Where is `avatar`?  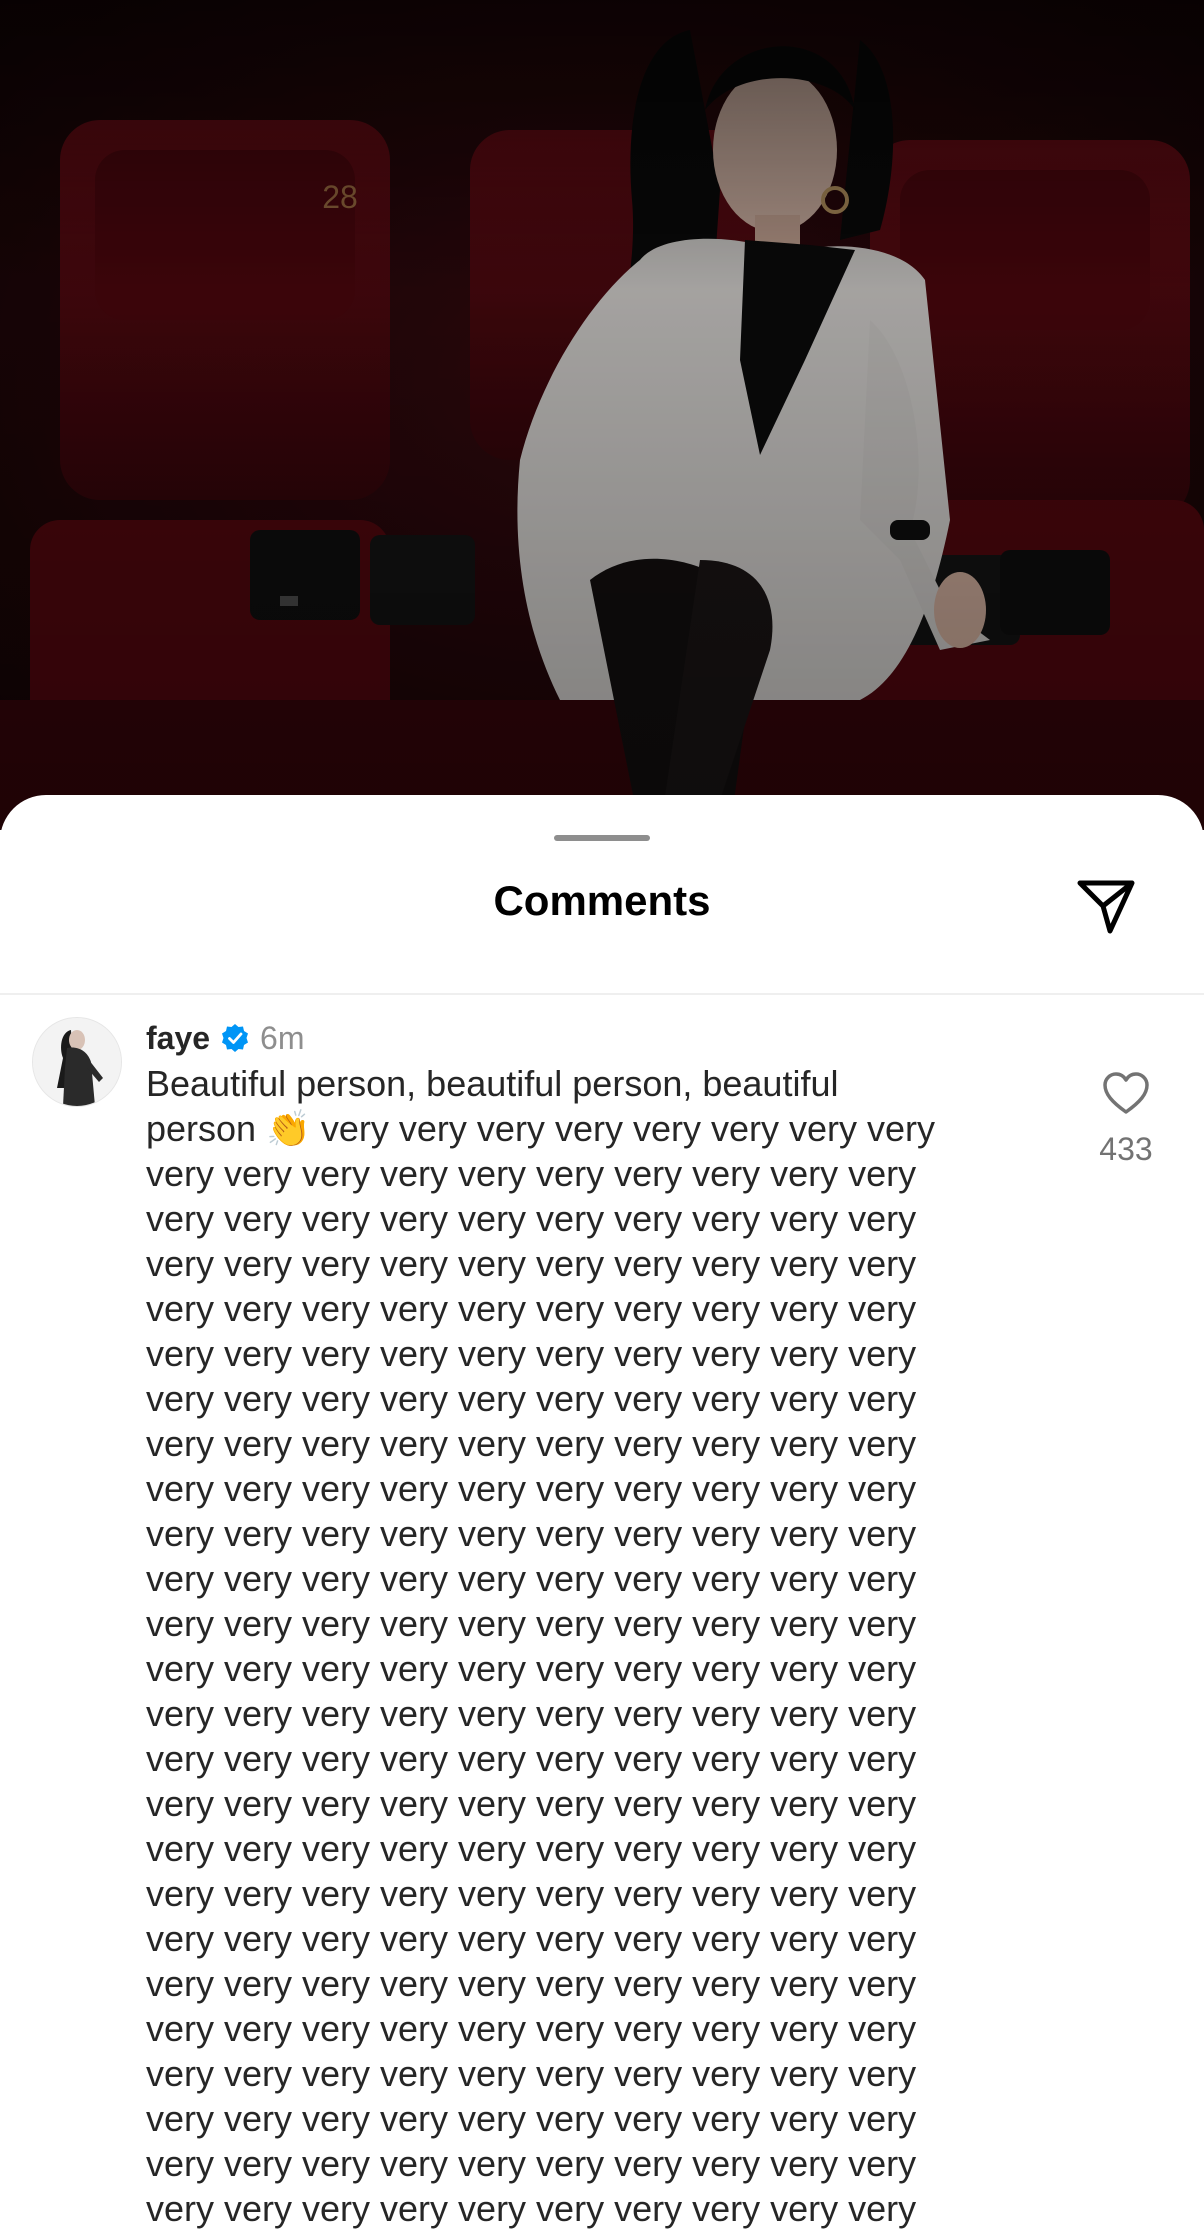
avatar is located at coordinates (77, 1062).